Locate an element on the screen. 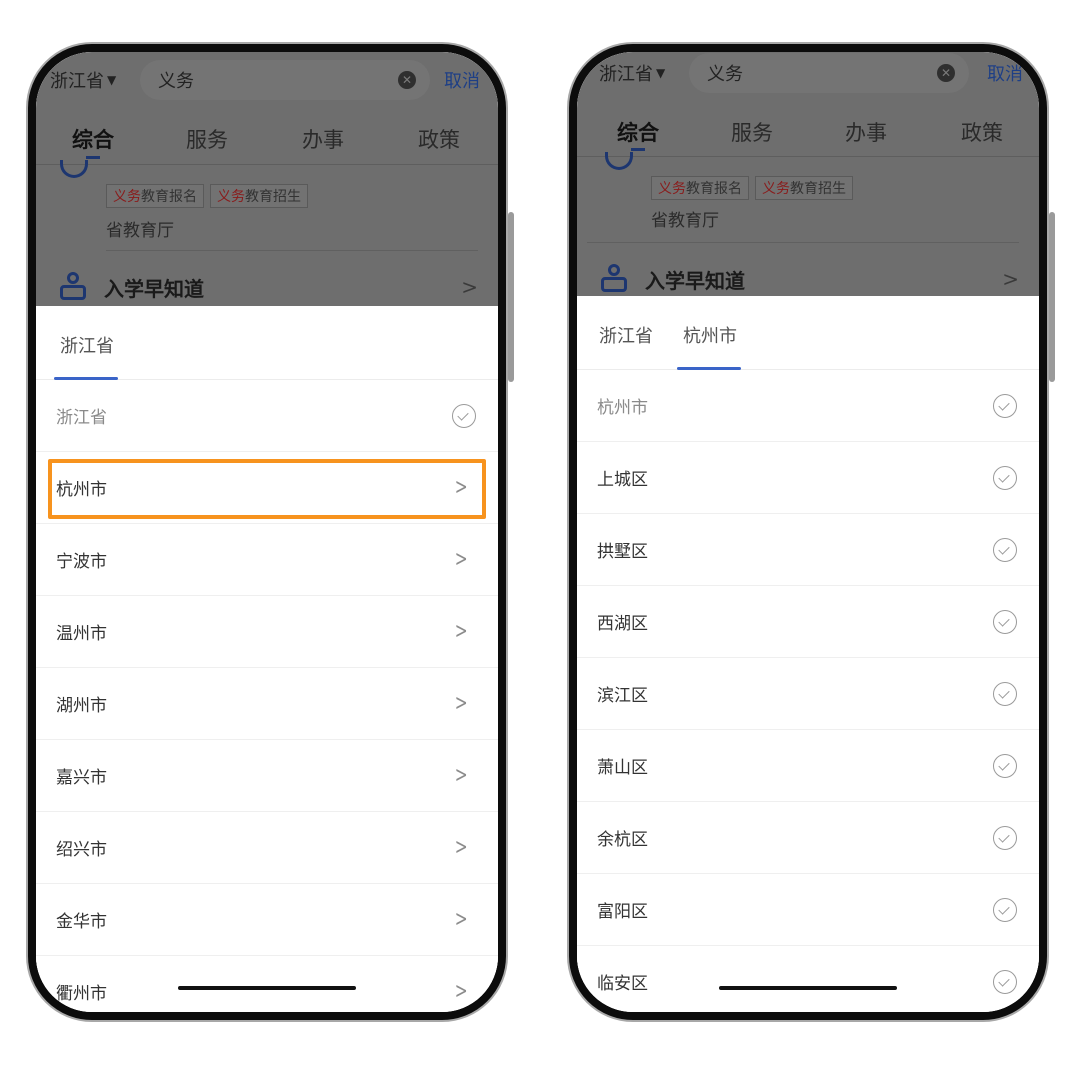 Image resolution: width=1080 pixels, height=1071 pixels. list-item: 萧山区 is located at coordinates (808, 766).